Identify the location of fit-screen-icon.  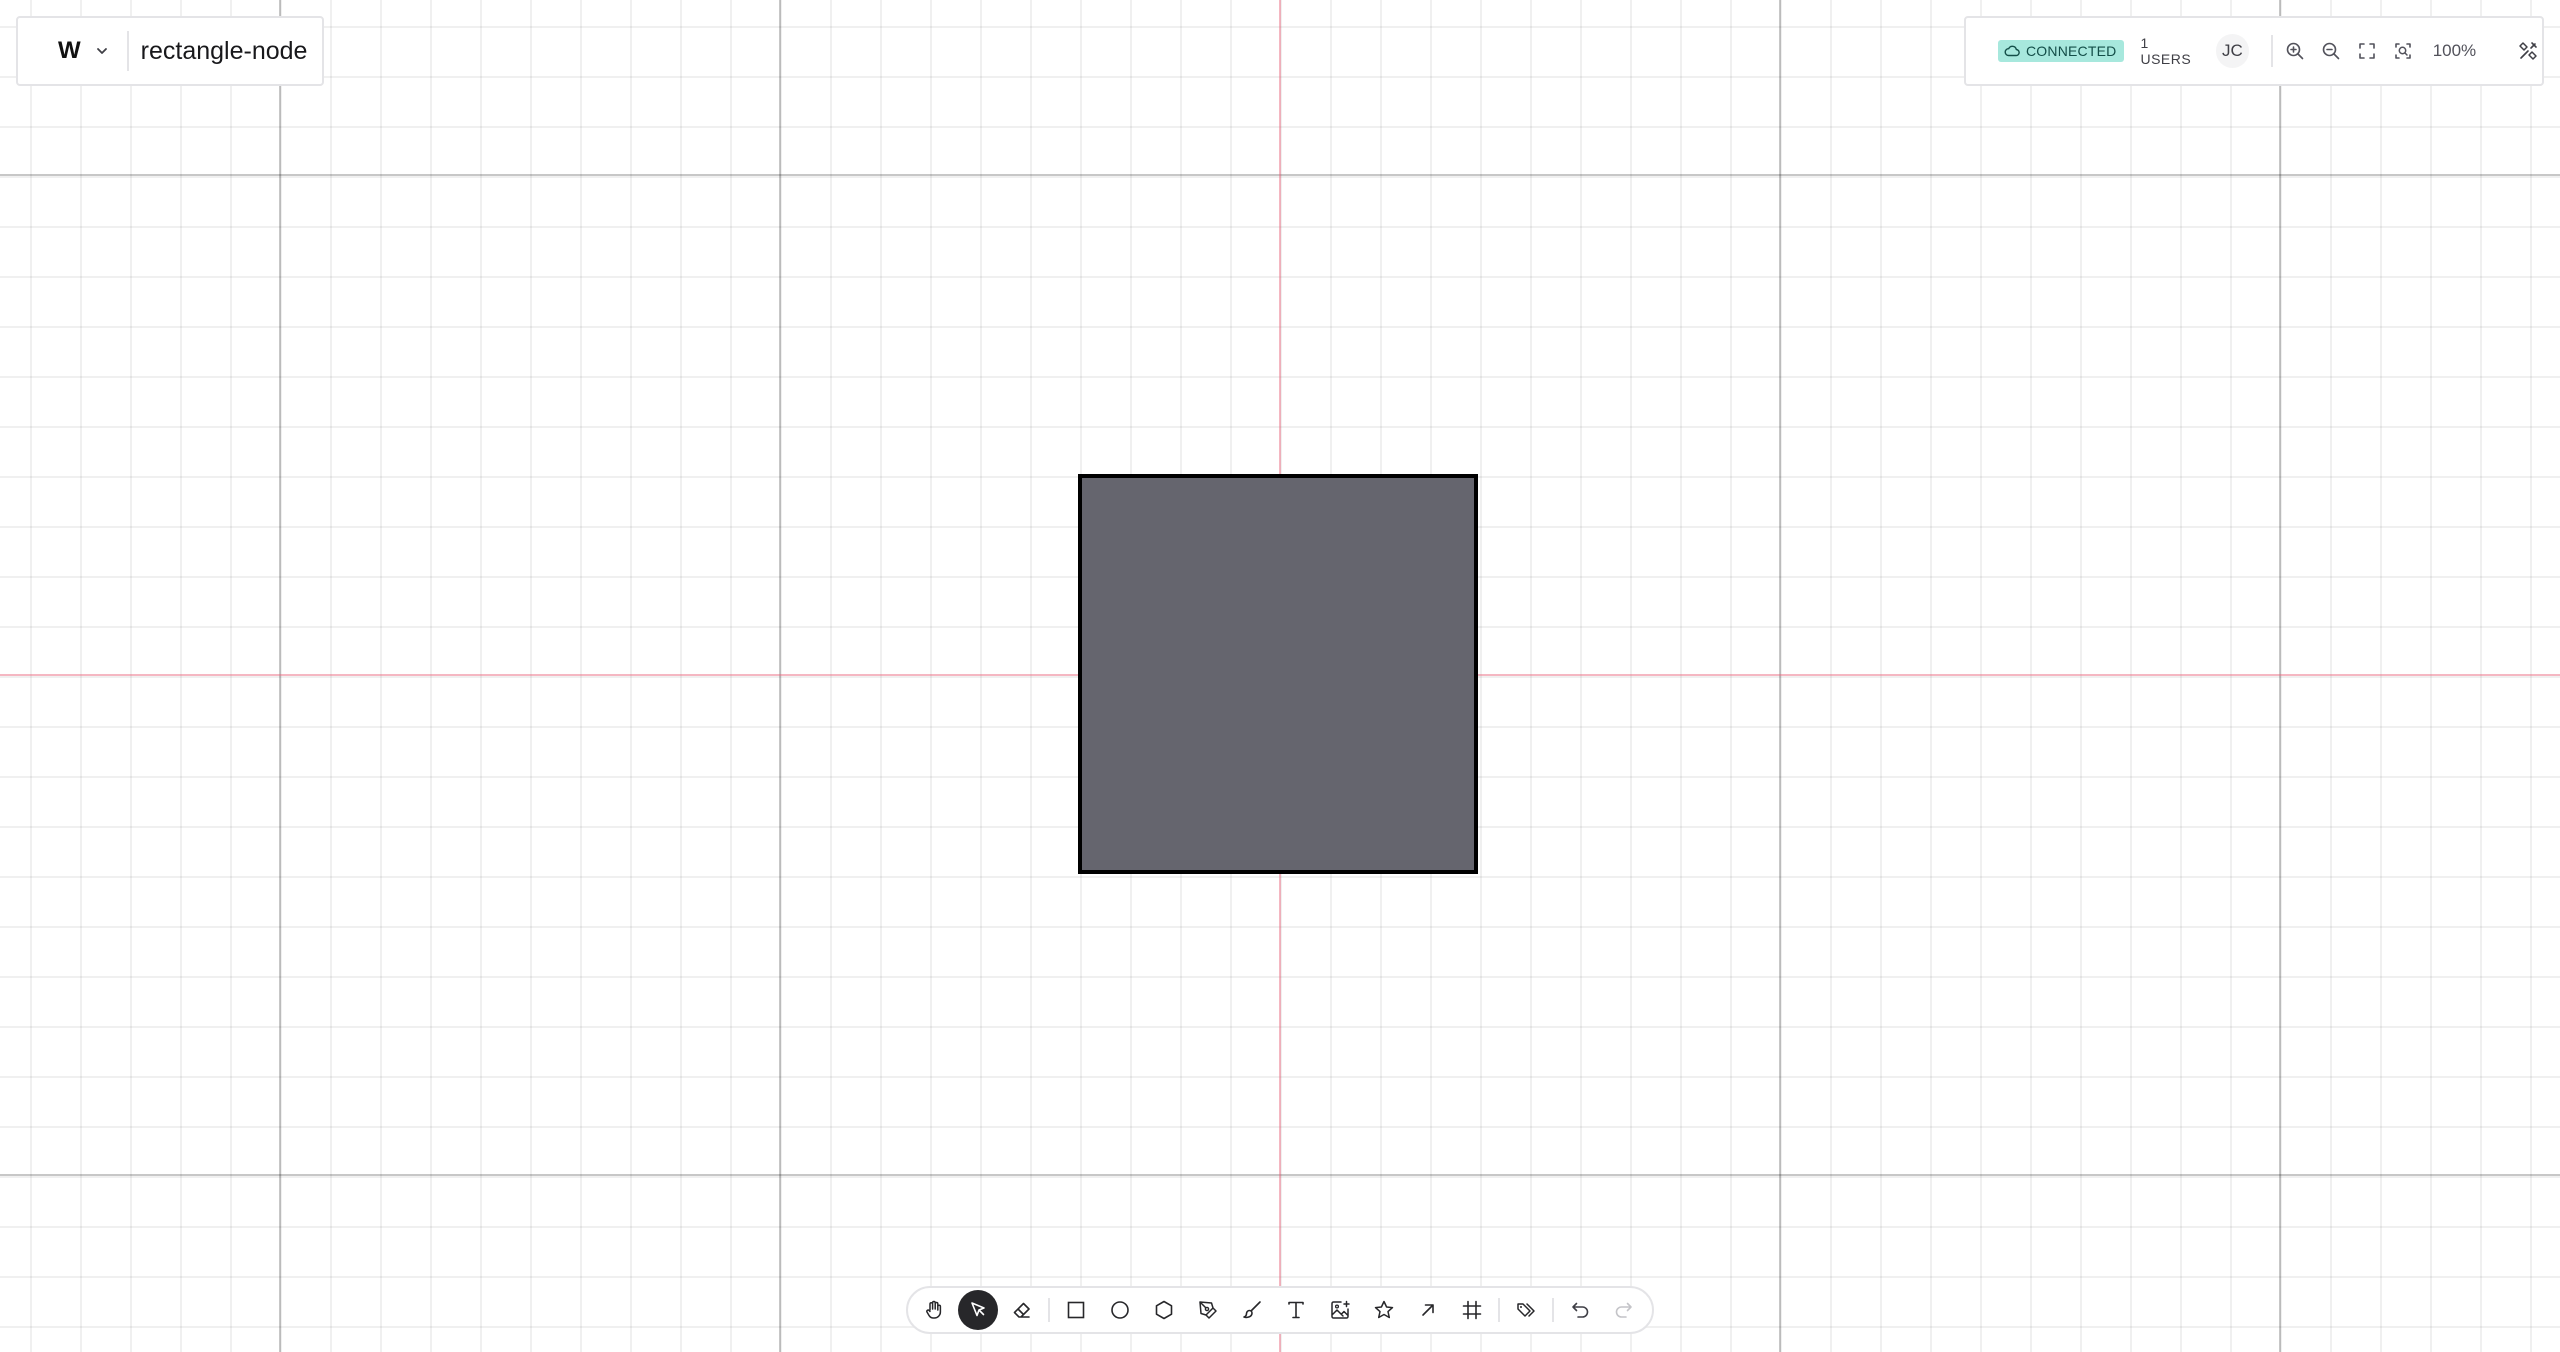
(2367, 51).